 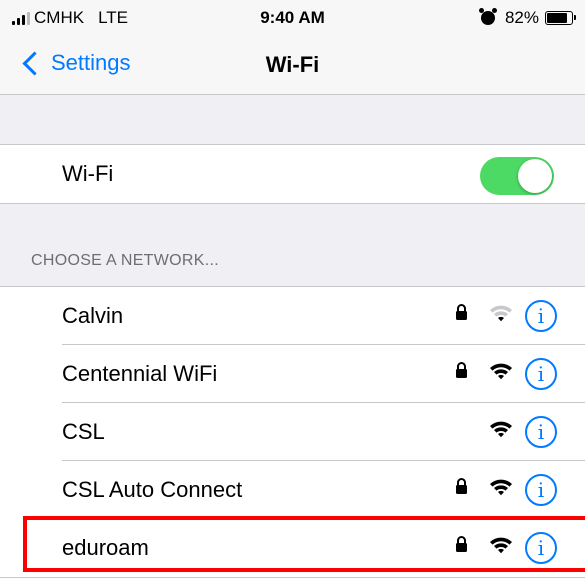 What do you see at coordinates (292, 548) in the screenshot?
I see `network-row-eduroam: eduroam i` at bounding box center [292, 548].